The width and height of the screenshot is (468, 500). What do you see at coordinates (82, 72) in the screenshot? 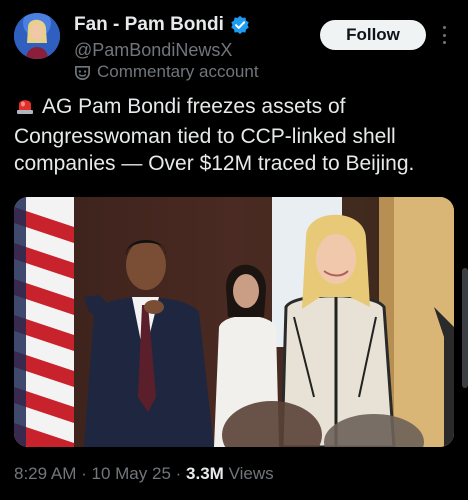
I see `parody-mask-icon` at bounding box center [82, 72].